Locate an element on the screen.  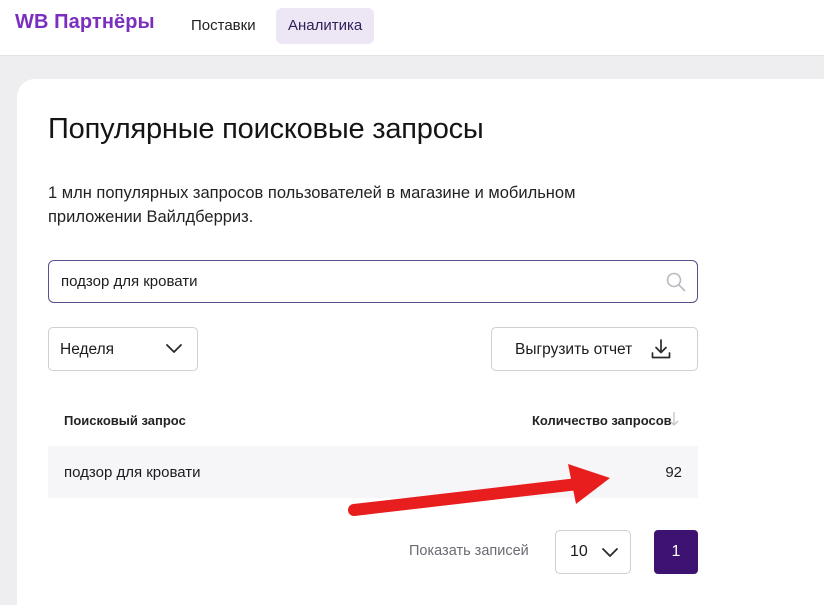
row-query: подзор для кровати is located at coordinates (132, 472).